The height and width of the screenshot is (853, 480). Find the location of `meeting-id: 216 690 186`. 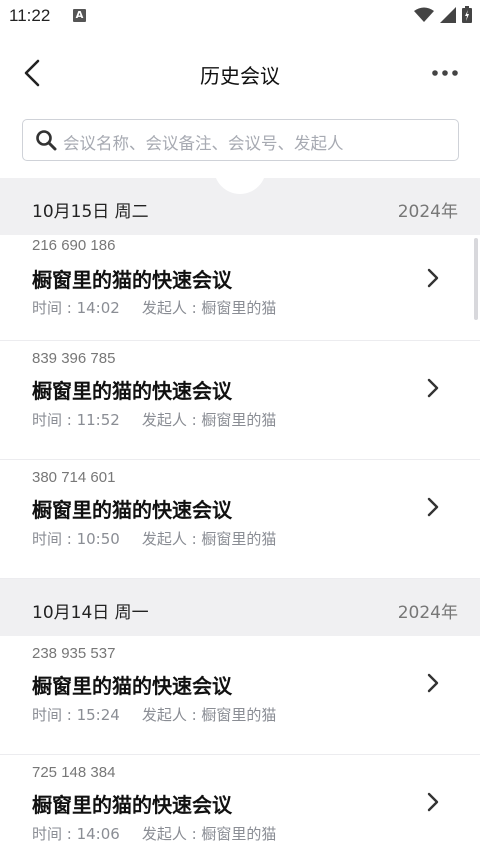

meeting-id: 216 690 186 is located at coordinates (74, 245).